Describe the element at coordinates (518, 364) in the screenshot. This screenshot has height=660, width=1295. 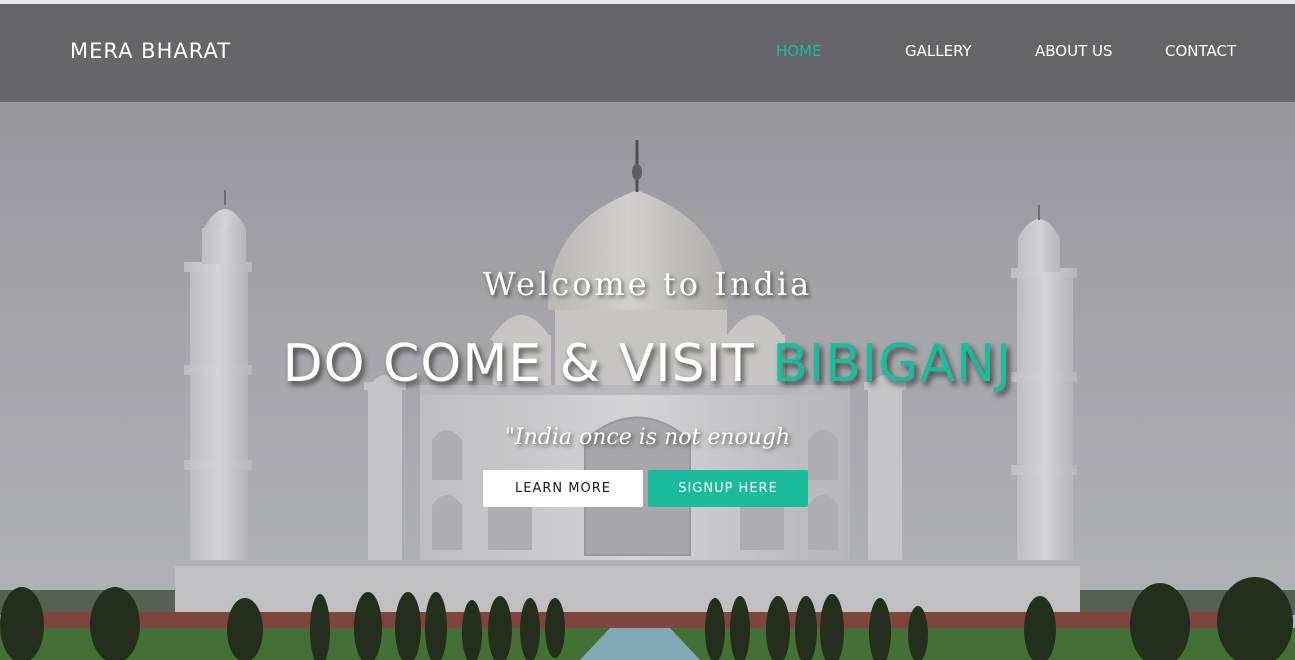
I see `hero-headline-prefix: DO COME & VISIT` at that location.